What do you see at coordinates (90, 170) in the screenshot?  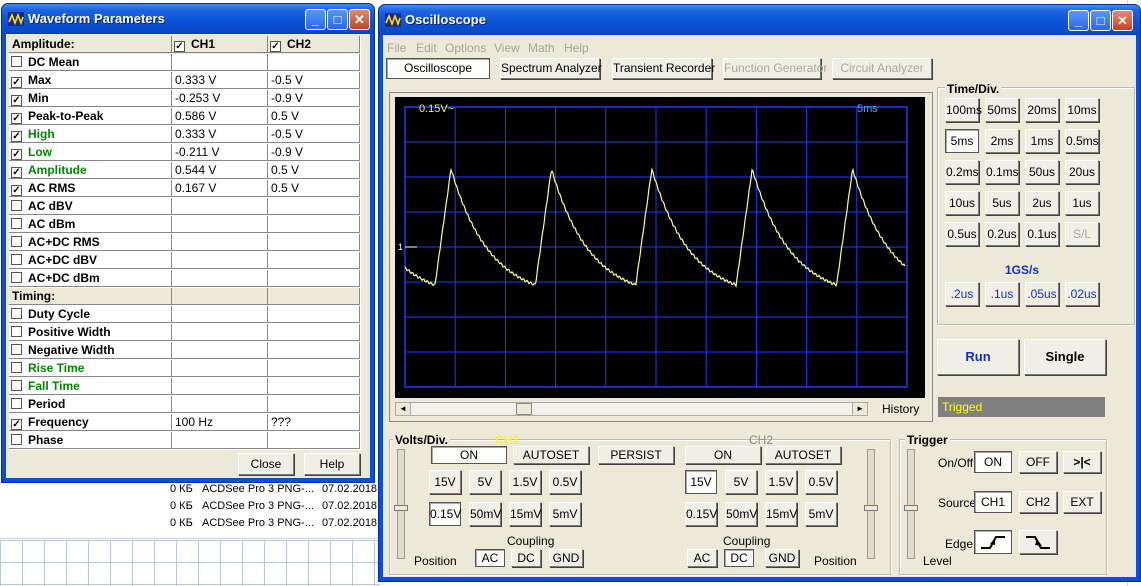 I see `parameter-label: ✓ Amplitude` at bounding box center [90, 170].